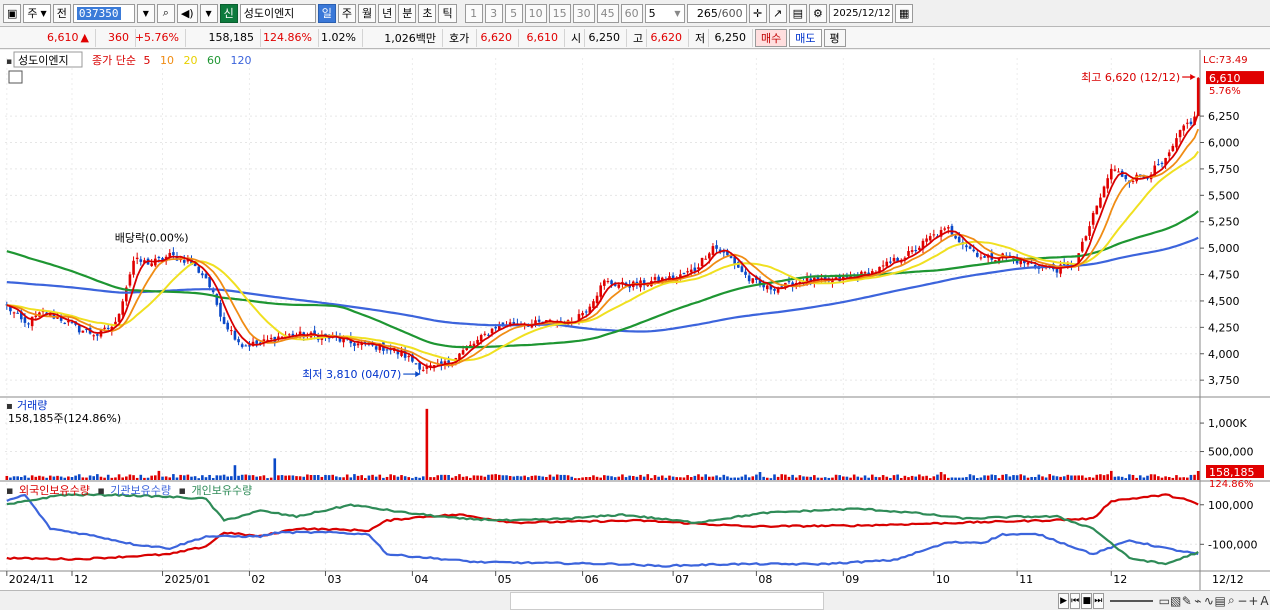 This screenshot has width=1270, height=610. What do you see at coordinates (12, 13) in the screenshot?
I see `layout-icon: ▣` at bounding box center [12, 13].